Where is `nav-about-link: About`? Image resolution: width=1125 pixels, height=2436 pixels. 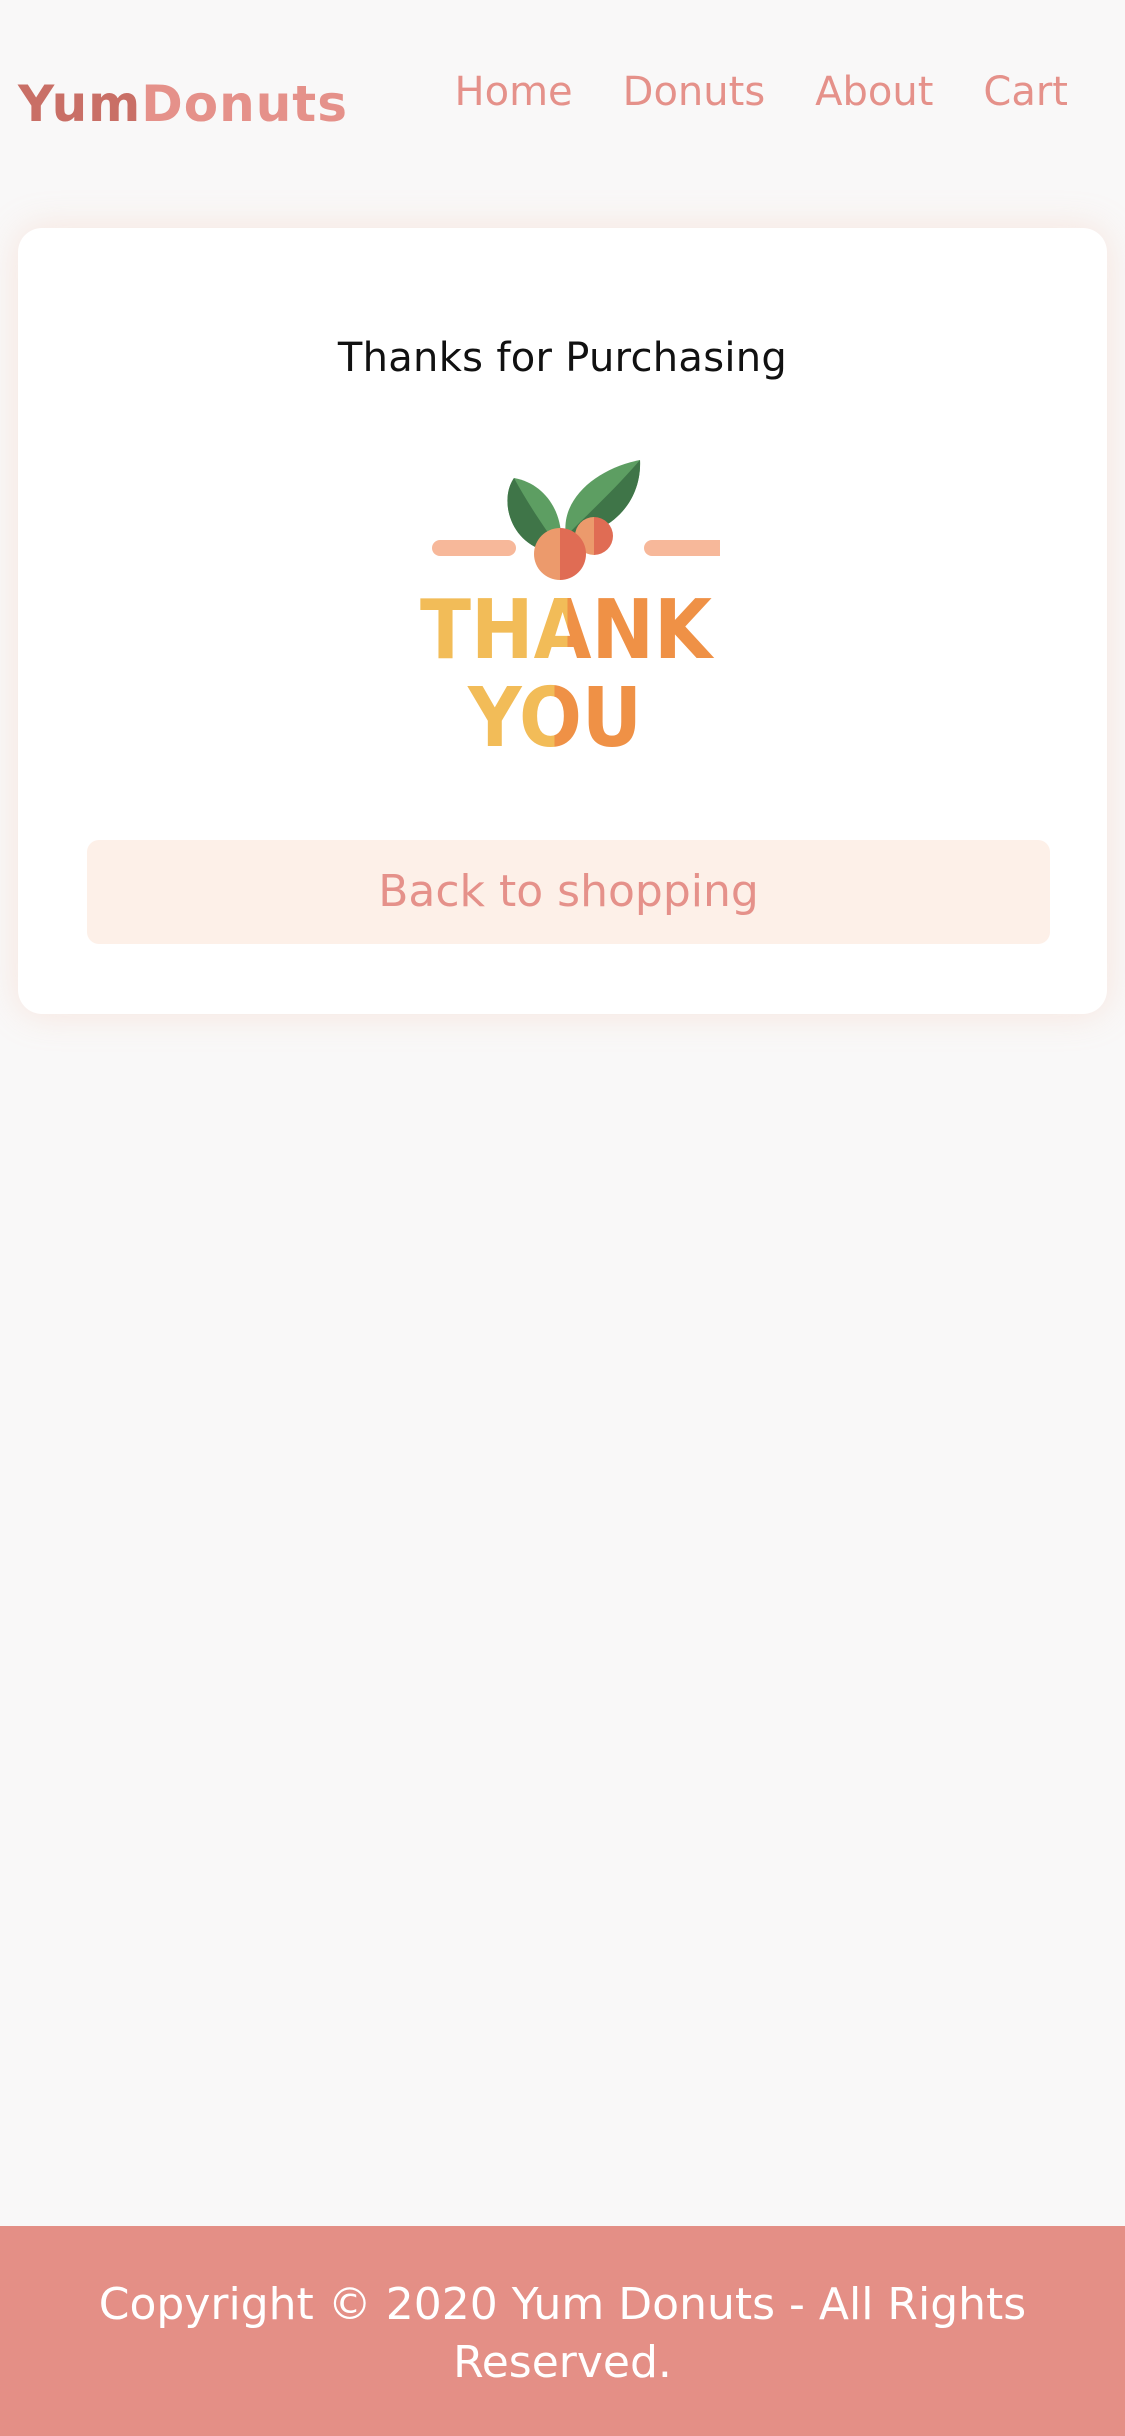 nav-about-link: About is located at coordinates (874, 92).